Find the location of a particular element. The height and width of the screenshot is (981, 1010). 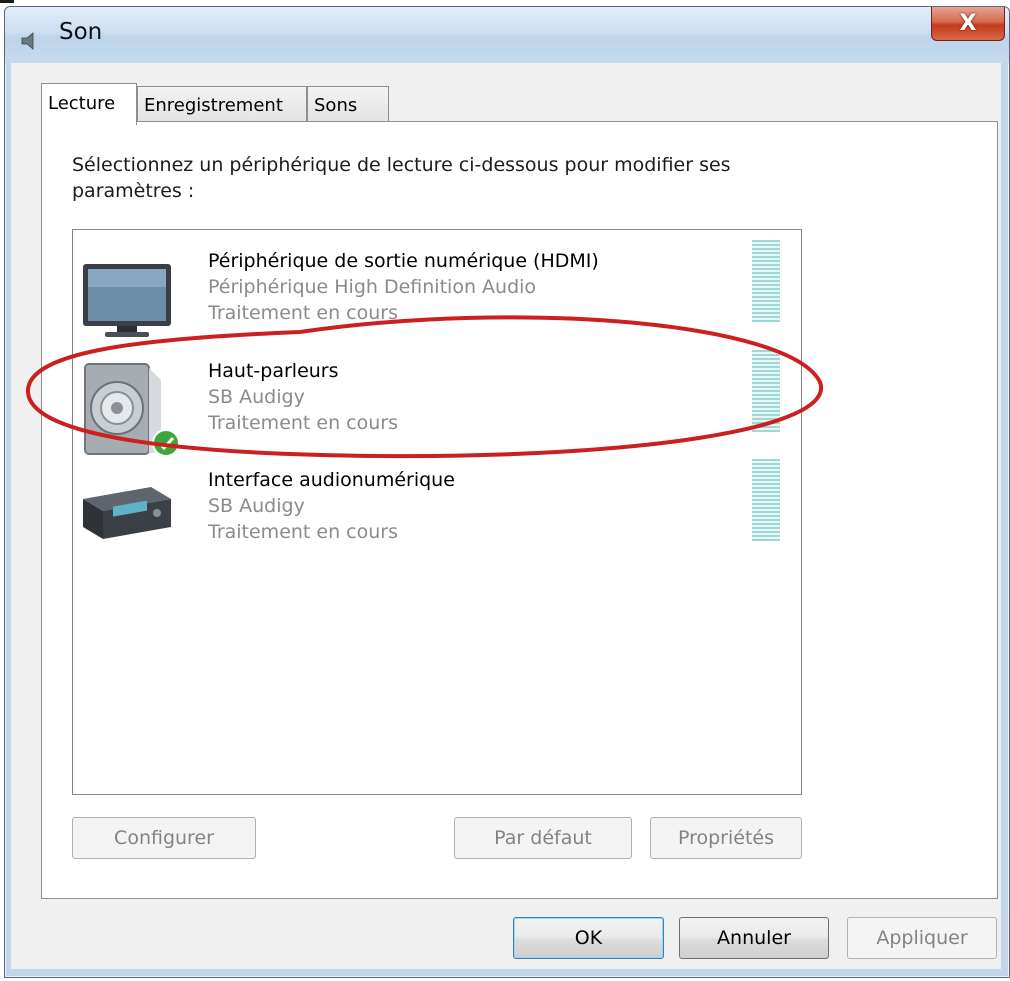

tab-lecture: Lecture is located at coordinates (89, 104).